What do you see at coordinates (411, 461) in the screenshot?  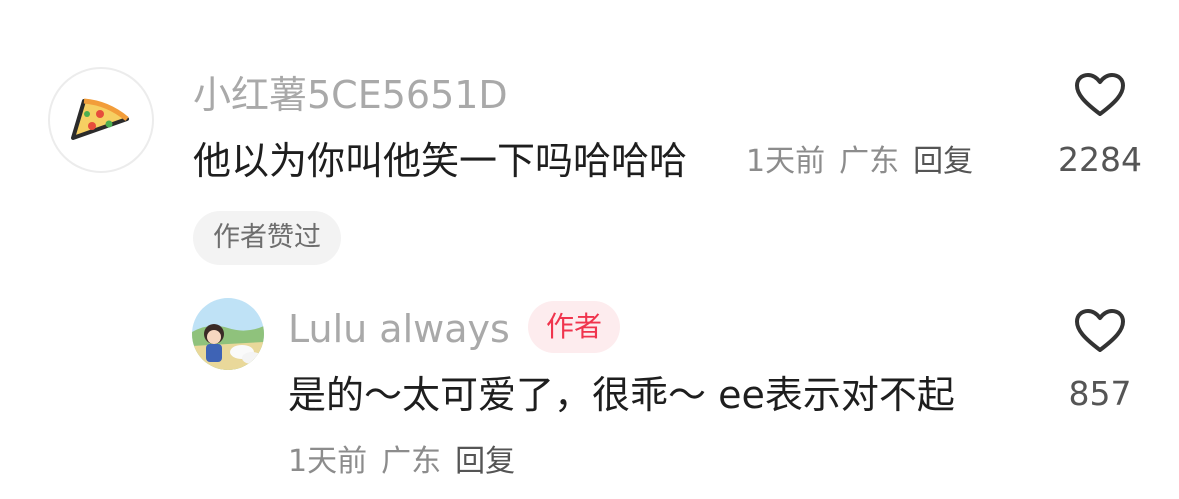 I see `reply-location: 广东` at bounding box center [411, 461].